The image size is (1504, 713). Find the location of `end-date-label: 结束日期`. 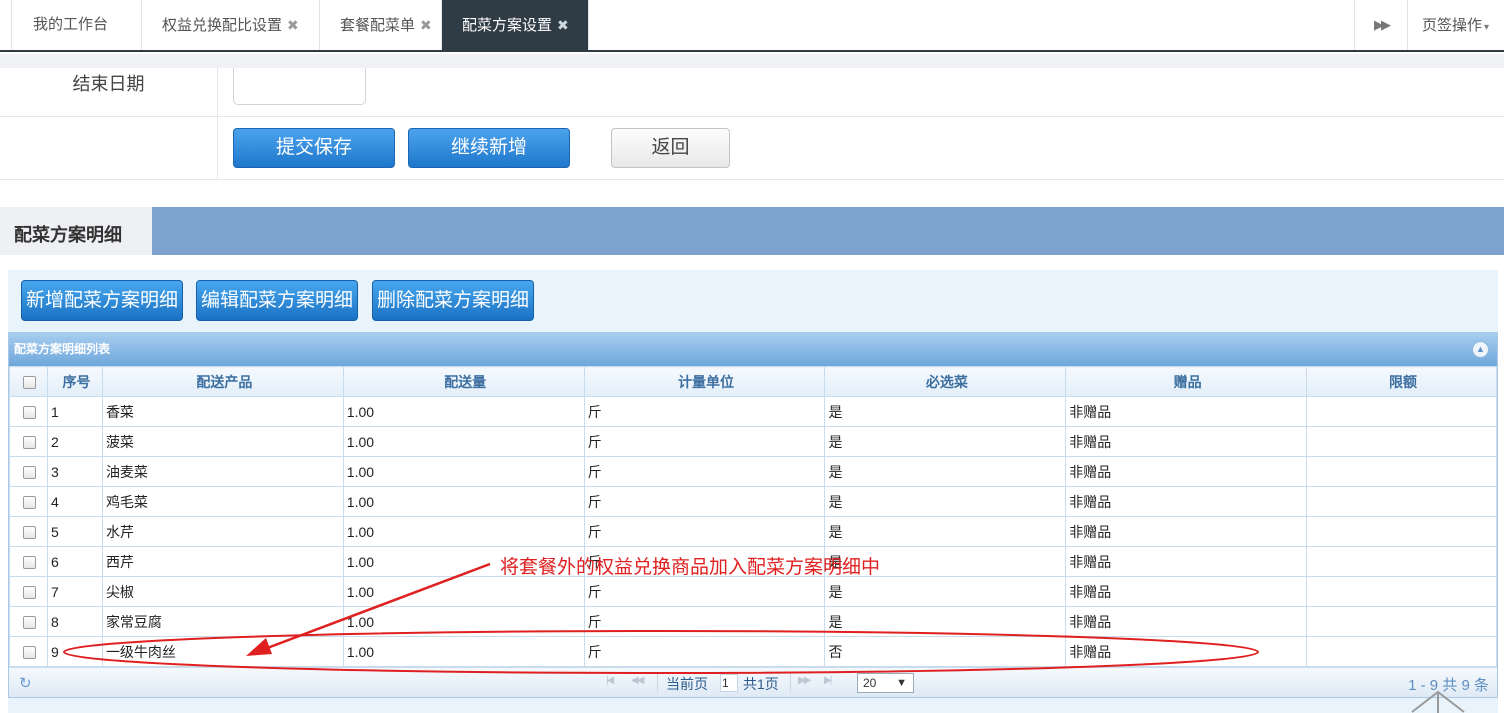

end-date-label: 结束日期 is located at coordinates (109, 92).